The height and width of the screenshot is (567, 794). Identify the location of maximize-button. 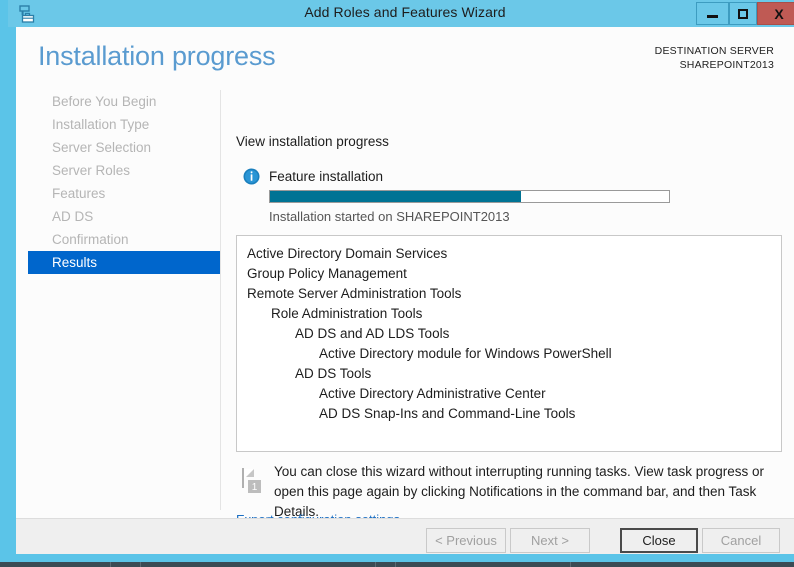
(743, 13).